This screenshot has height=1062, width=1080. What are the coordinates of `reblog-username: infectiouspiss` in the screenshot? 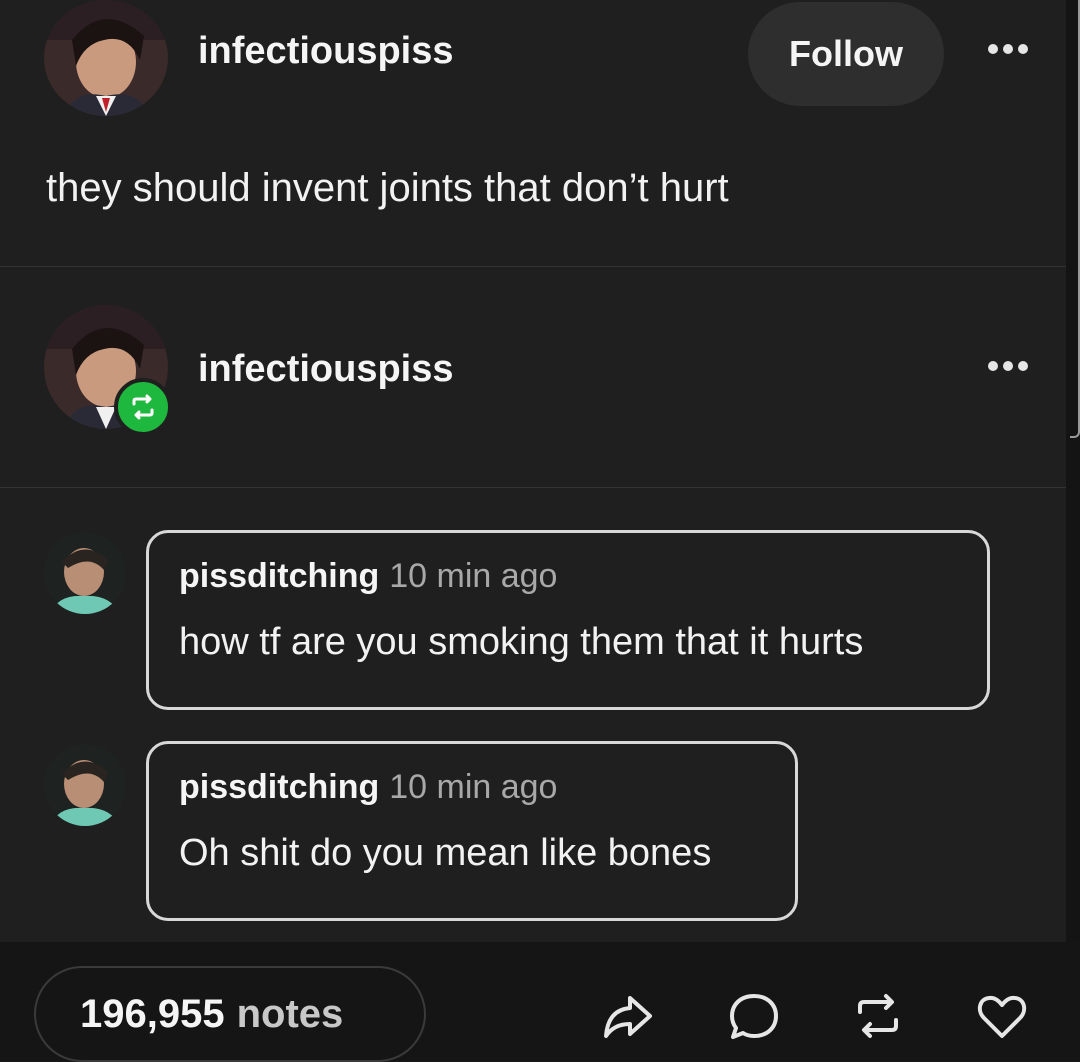 It's located at (326, 369).